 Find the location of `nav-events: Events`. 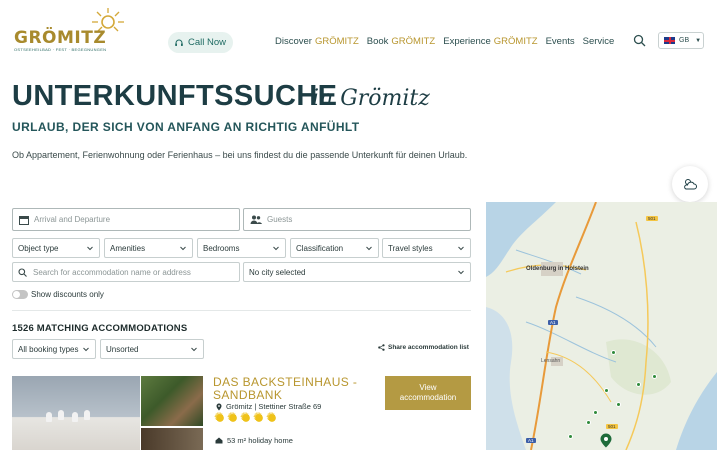

nav-events: Events is located at coordinates (560, 41).